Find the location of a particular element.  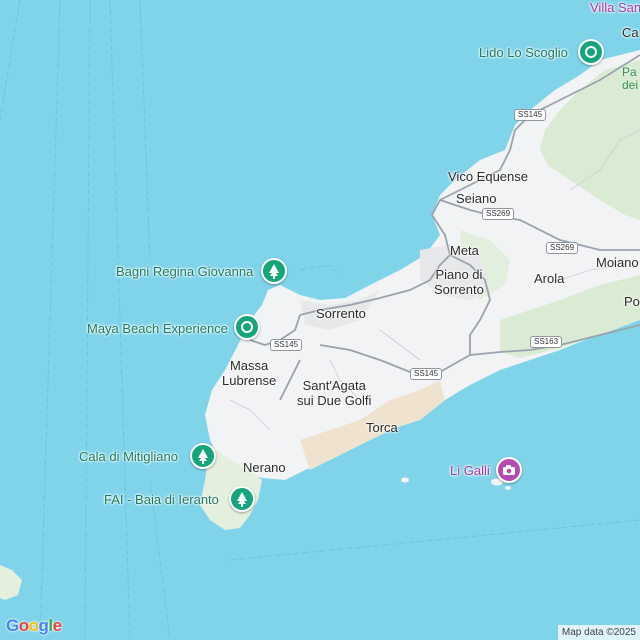

poi-label-maya-beach: Maya Beach Experience is located at coordinates (157, 328).